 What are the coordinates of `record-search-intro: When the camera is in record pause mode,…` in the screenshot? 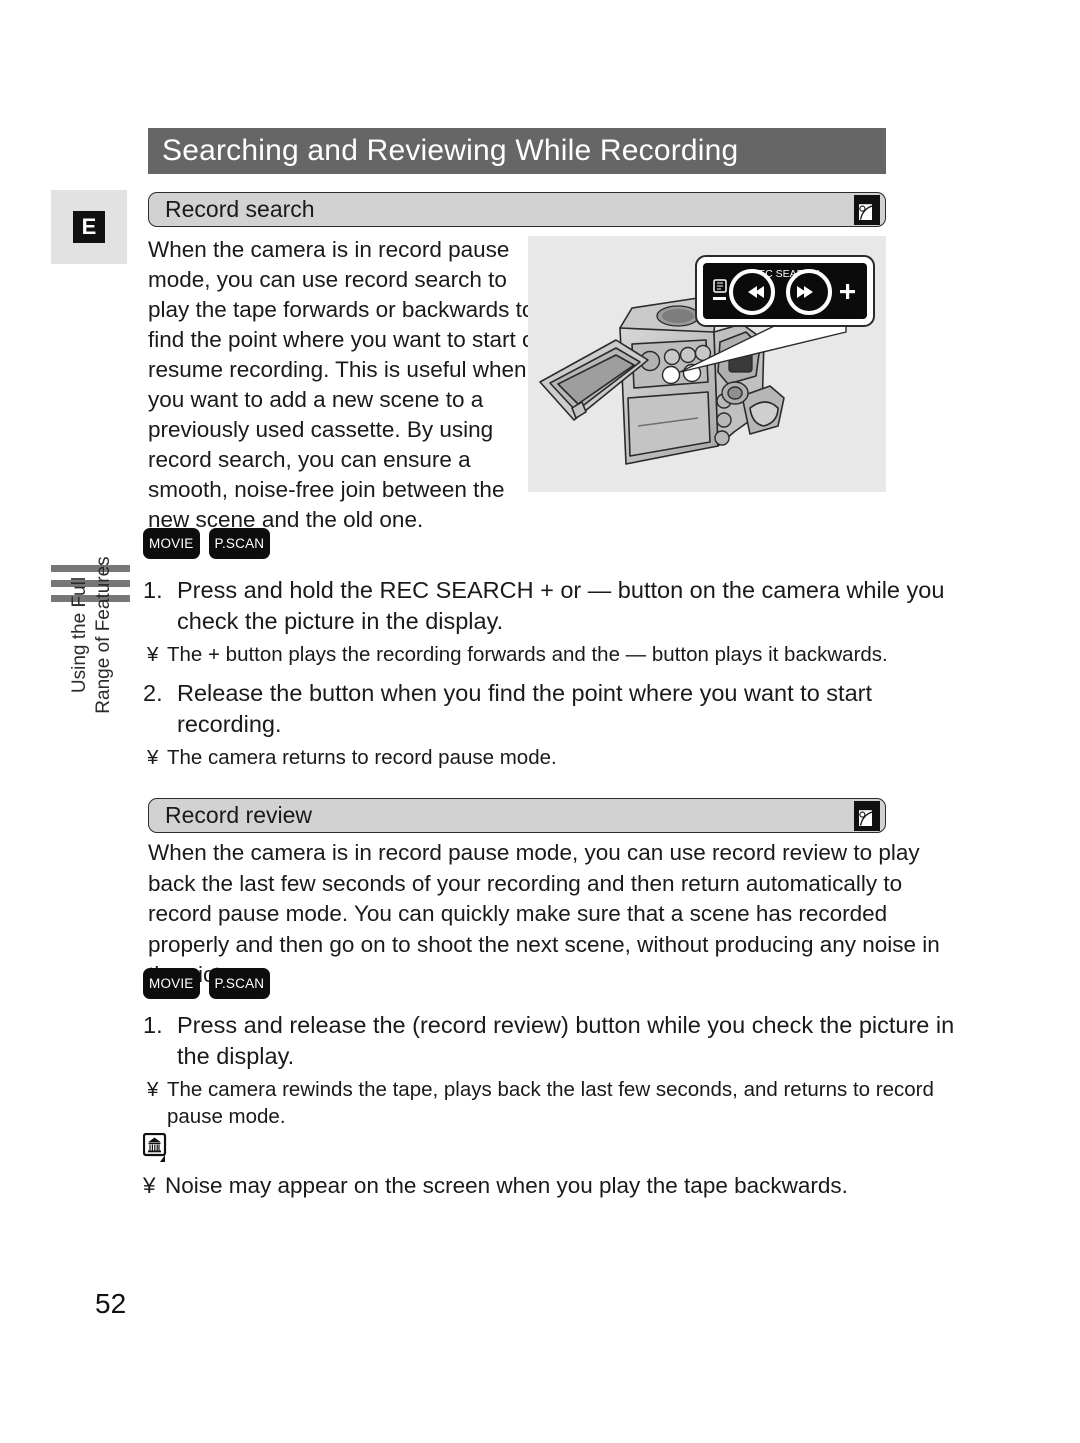 It's located at (345, 384).